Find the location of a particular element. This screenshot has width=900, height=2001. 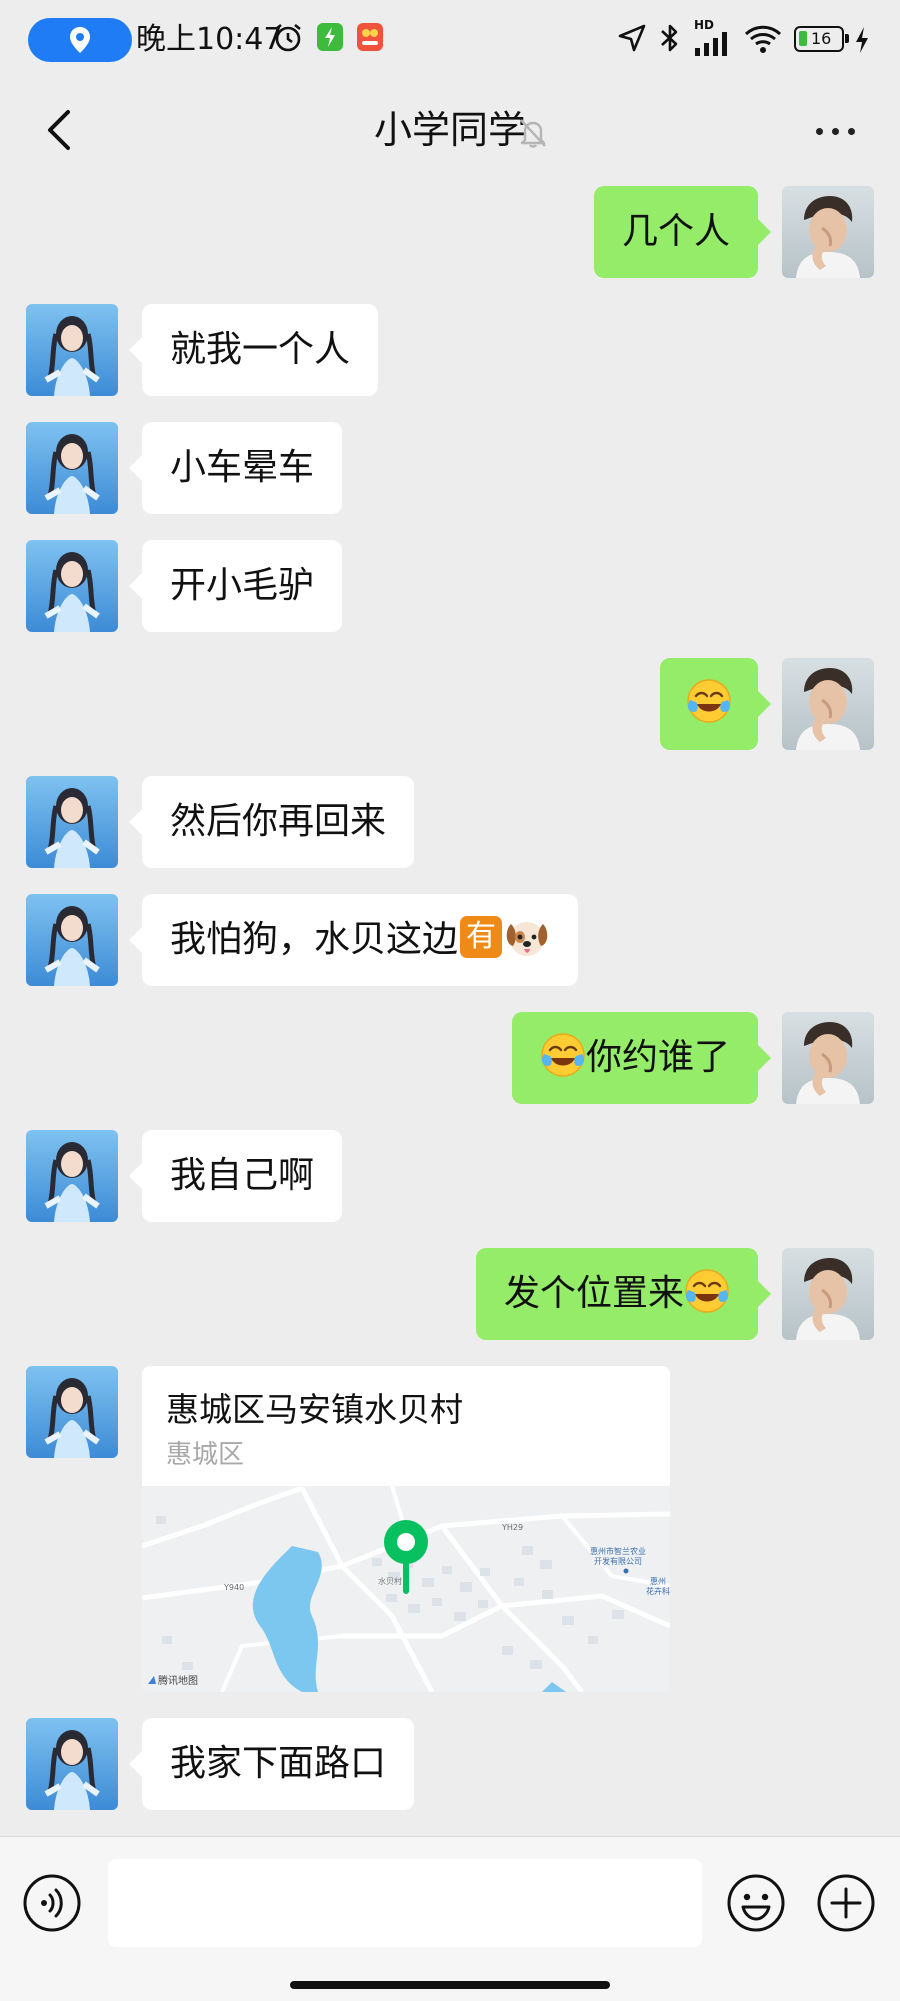

voice-icon is located at coordinates (52, 1903).